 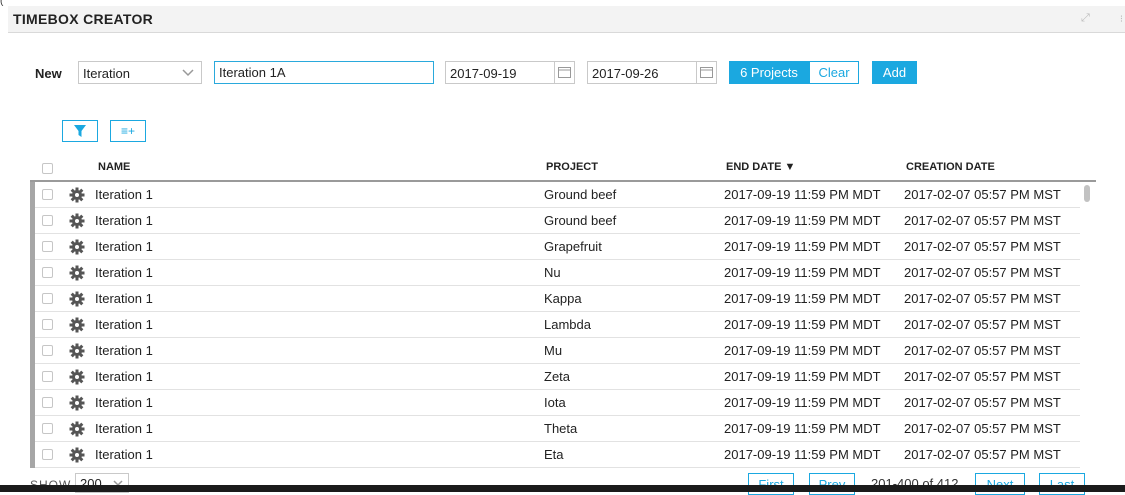 What do you see at coordinates (696, 72) in the screenshot?
I see `divider` at bounding box center [696, 72].